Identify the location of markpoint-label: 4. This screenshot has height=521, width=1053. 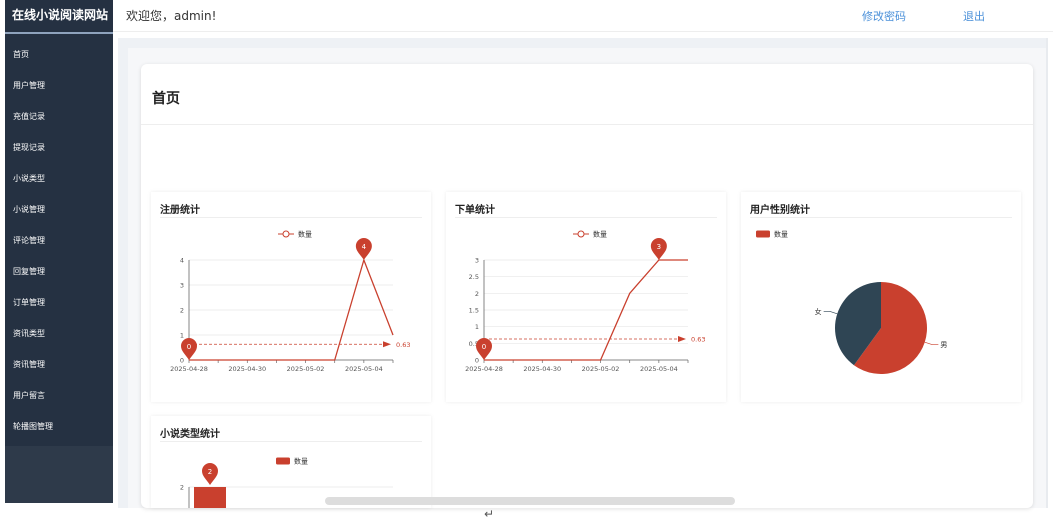
(364, 247).